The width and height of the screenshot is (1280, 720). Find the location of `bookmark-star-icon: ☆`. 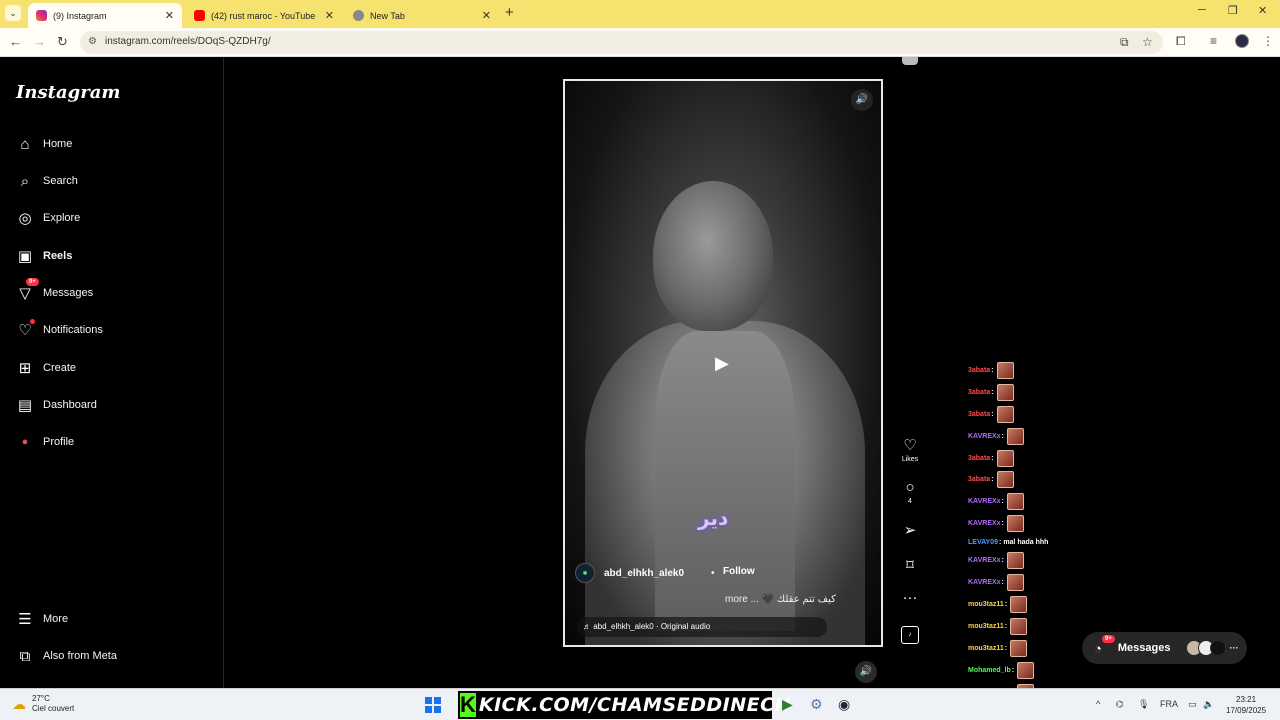

bookmark-star-icon: ☆ is located at coordinates (1147, 42).